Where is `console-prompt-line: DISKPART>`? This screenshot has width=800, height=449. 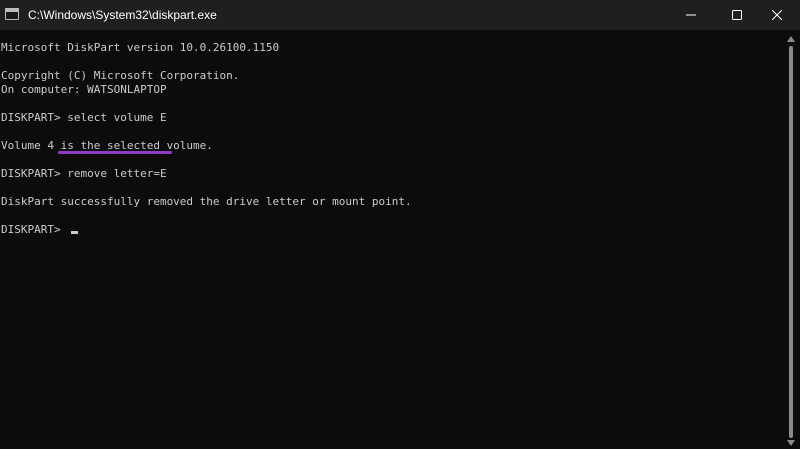
console-prompt-line: DISKPART> is located at coordinates (40, 230).